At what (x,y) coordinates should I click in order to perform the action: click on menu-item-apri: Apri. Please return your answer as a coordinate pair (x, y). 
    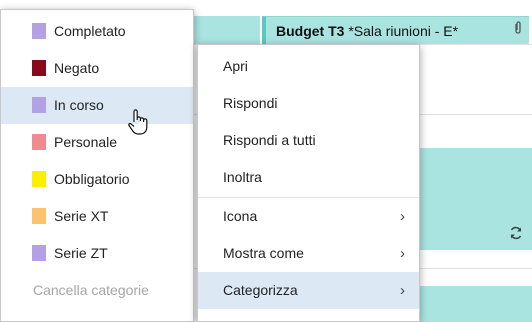
    Looking at the image, I should click on (308, 66).